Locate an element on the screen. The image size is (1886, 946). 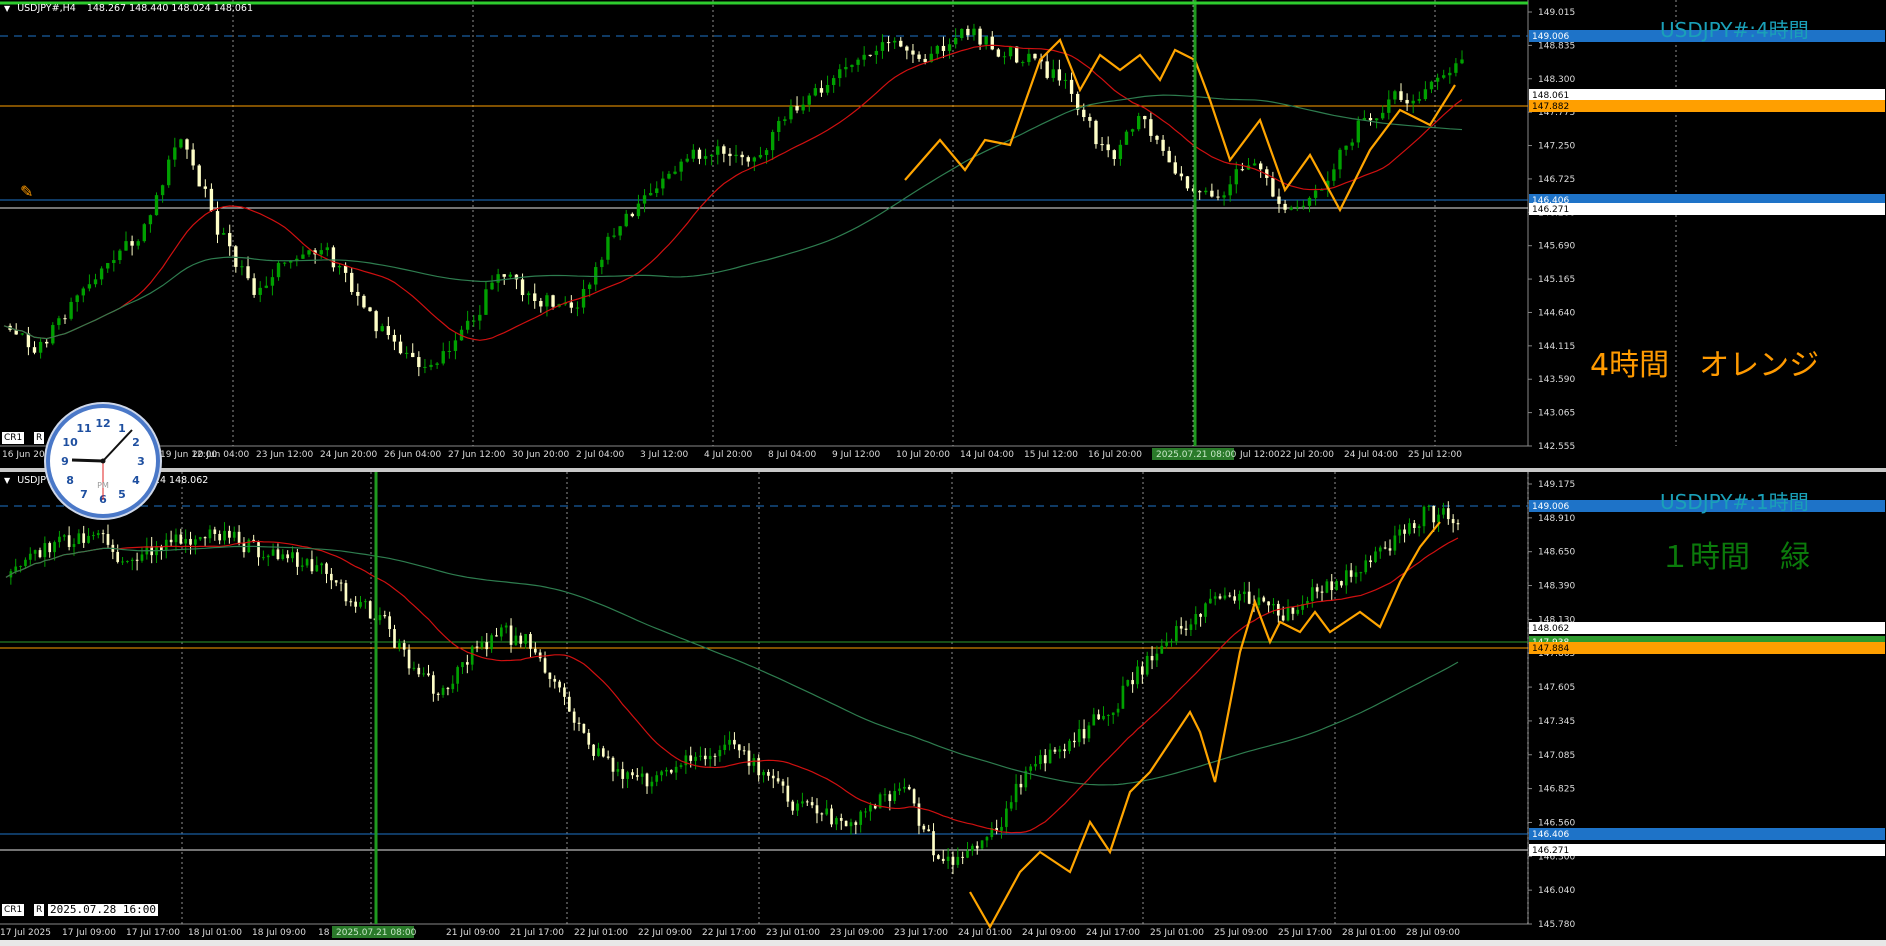
price-marker-label: 149.006 is located at coordinates (1550, 37).